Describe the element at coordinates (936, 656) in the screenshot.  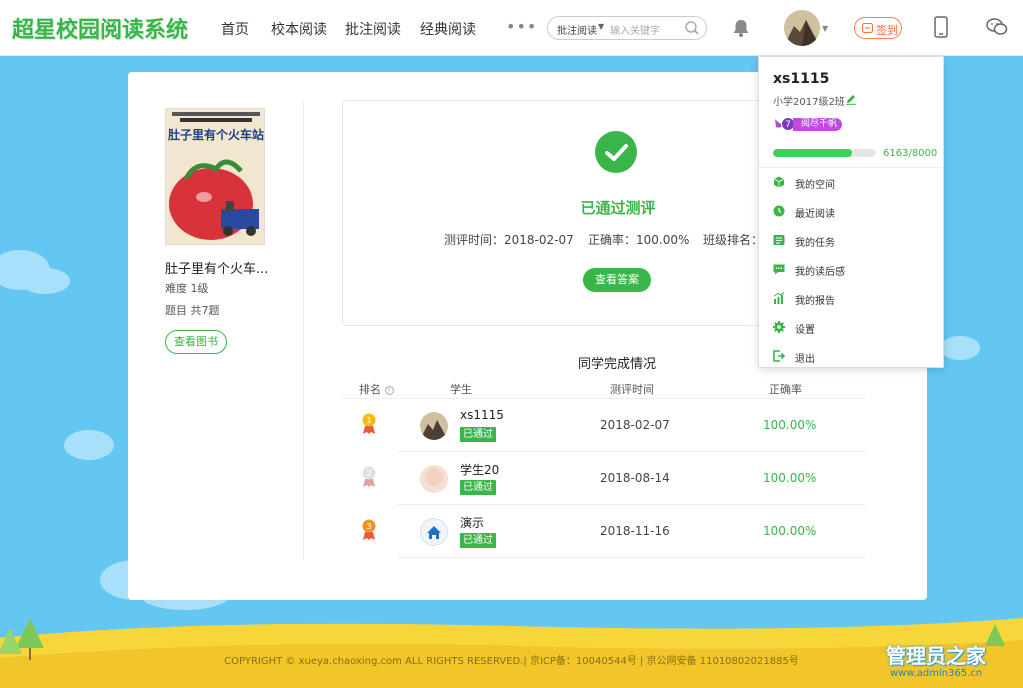
I see `watermark-title: 管理员之家` at that location.